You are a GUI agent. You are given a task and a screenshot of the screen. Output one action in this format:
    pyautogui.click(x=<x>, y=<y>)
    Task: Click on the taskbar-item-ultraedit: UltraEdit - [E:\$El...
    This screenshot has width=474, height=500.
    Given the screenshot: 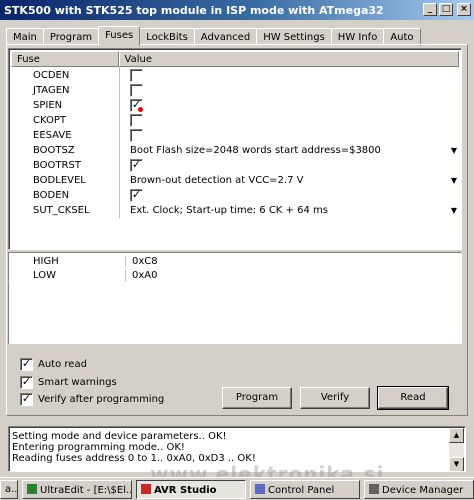 What is the action you would take?
    pyautogui.click(x=77, y=489)
    